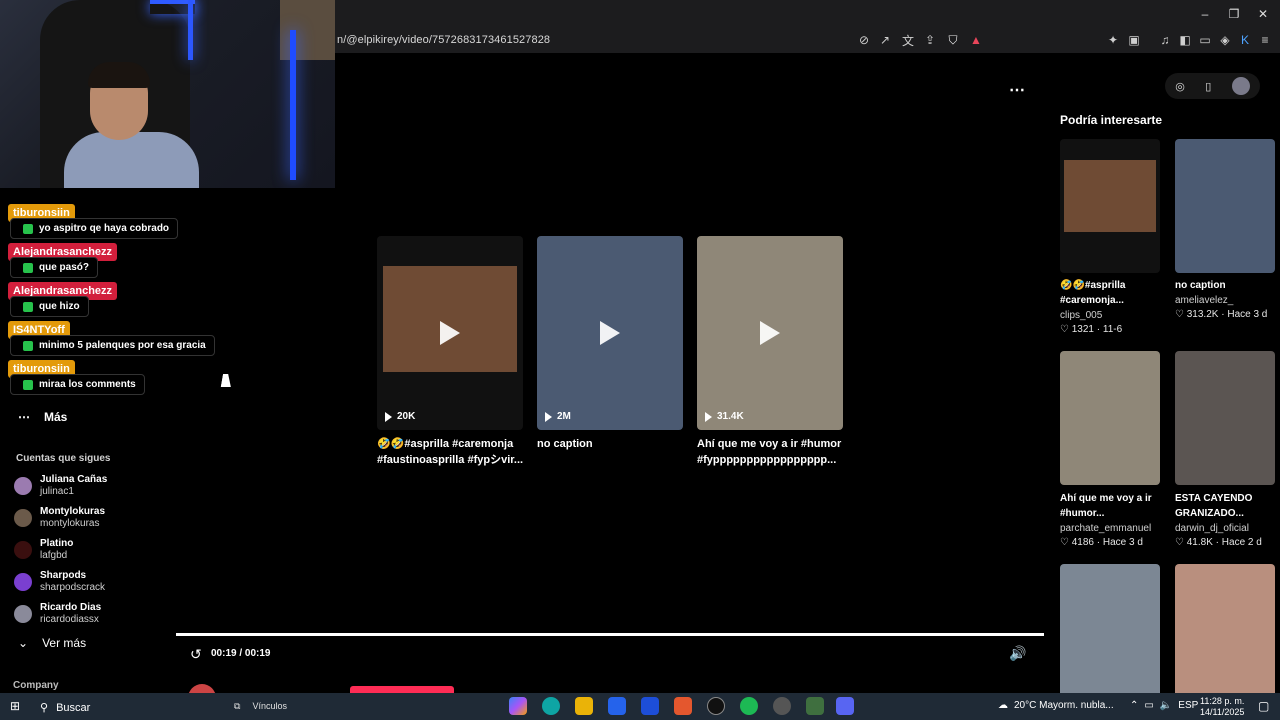 This screenshot has width=1280, height=720. Describe the element at coordinates (1017, 90) in the screenshot. I see `more-options-button: ⋯` at that location.